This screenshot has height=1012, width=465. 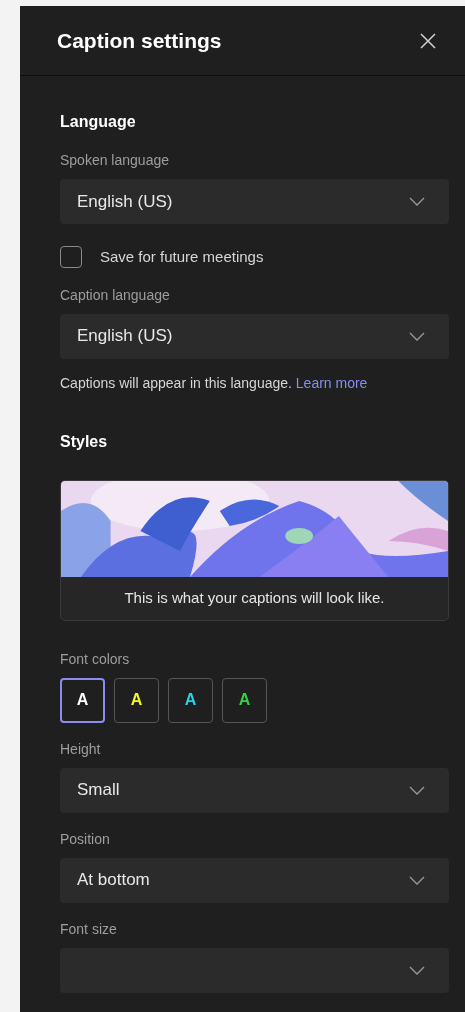 I want to click on help-text: Captions will appear in this language. Learn more, so click(x=214, y=383).